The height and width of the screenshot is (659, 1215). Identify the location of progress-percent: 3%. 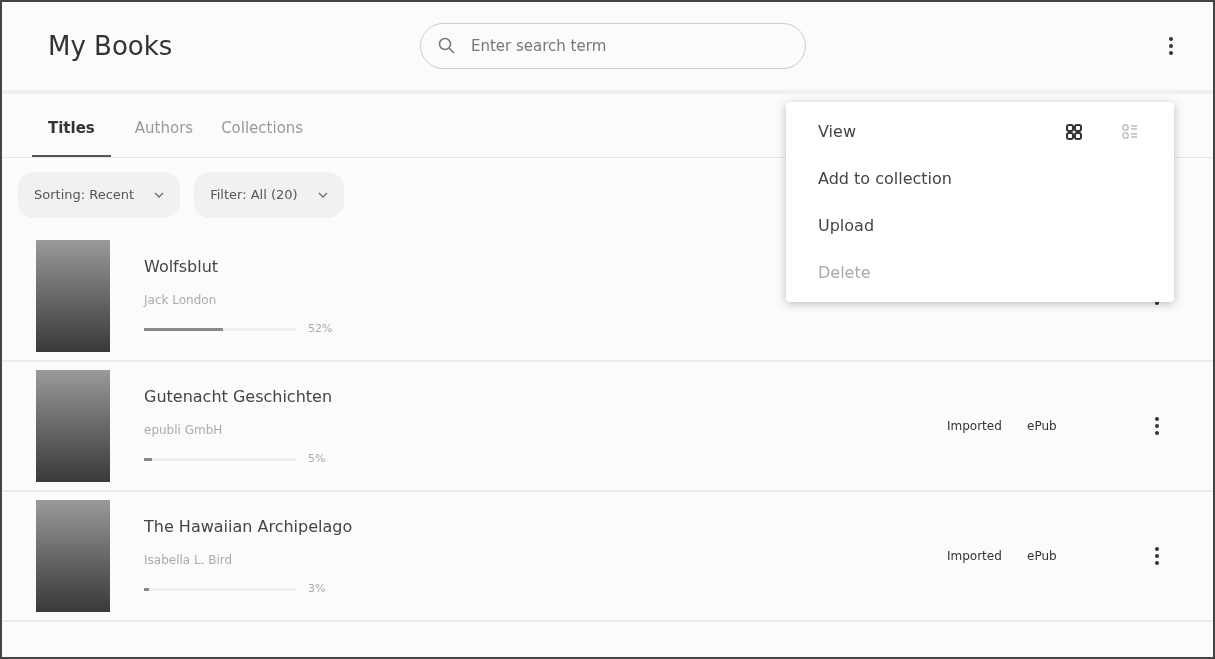
(317, 588).